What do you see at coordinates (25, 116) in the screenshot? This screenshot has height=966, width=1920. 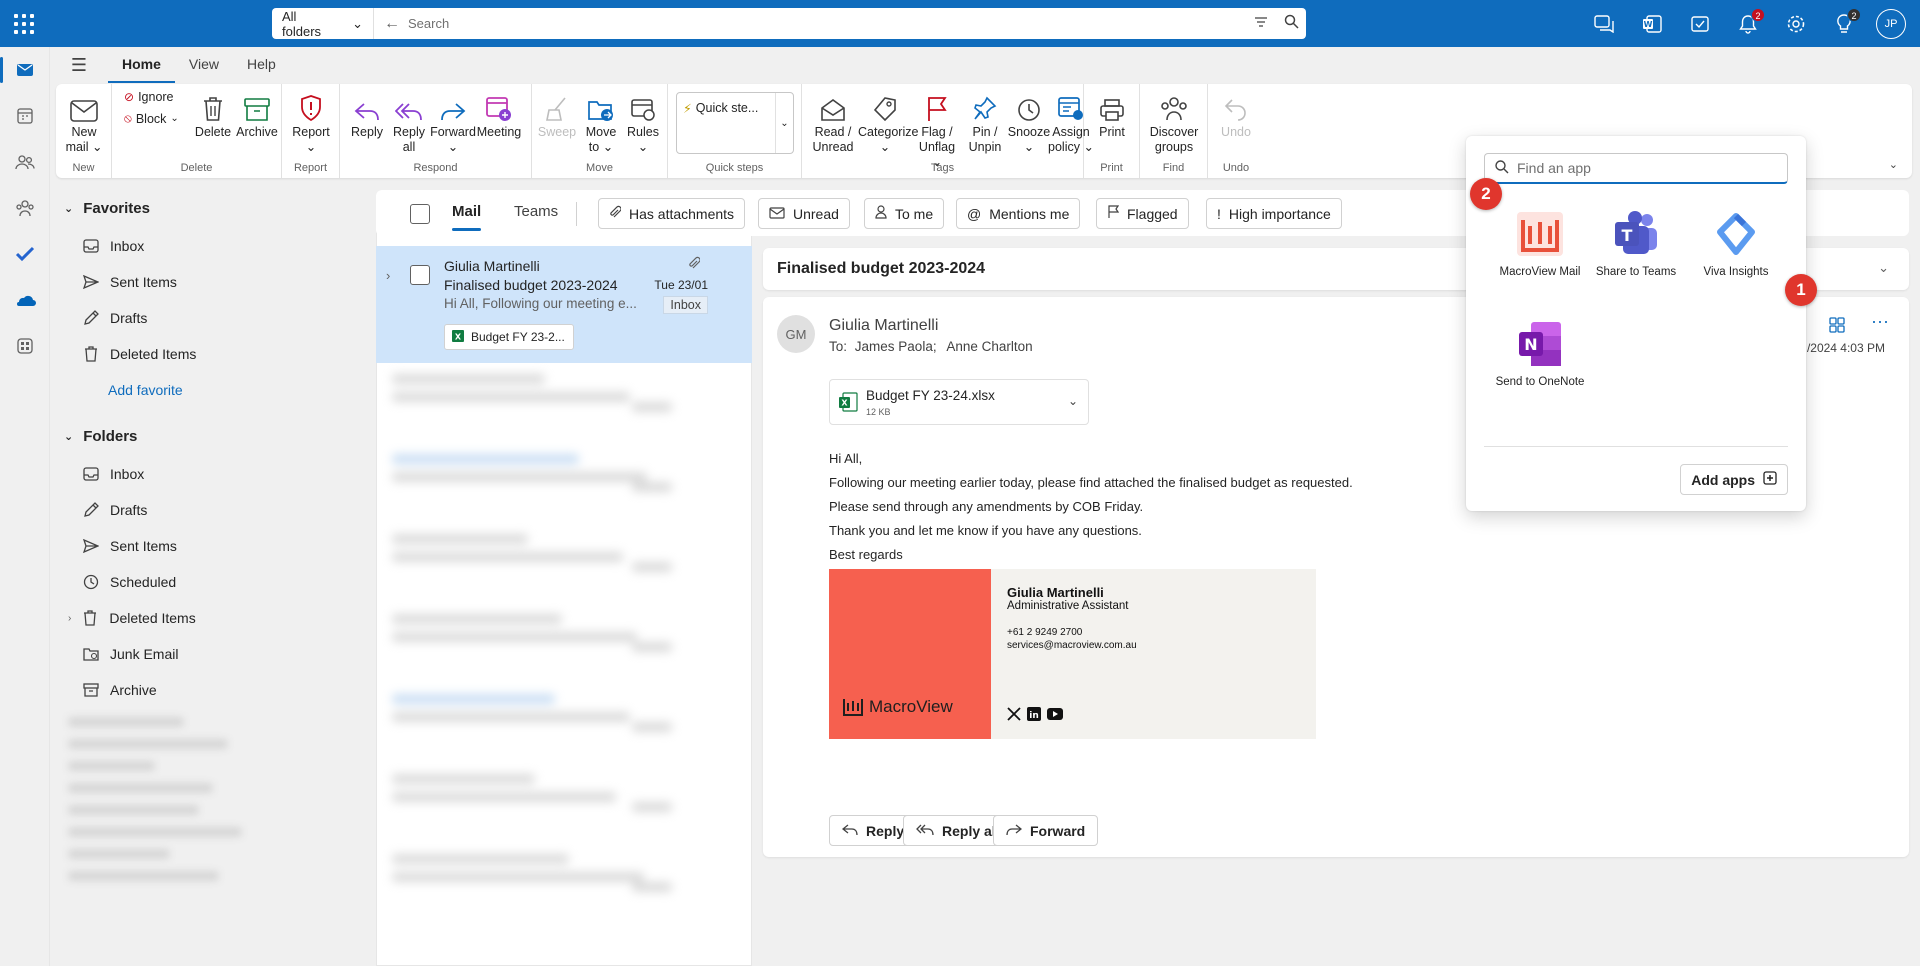 I see `calendar-app-icon` at bounding box center [25, 116].